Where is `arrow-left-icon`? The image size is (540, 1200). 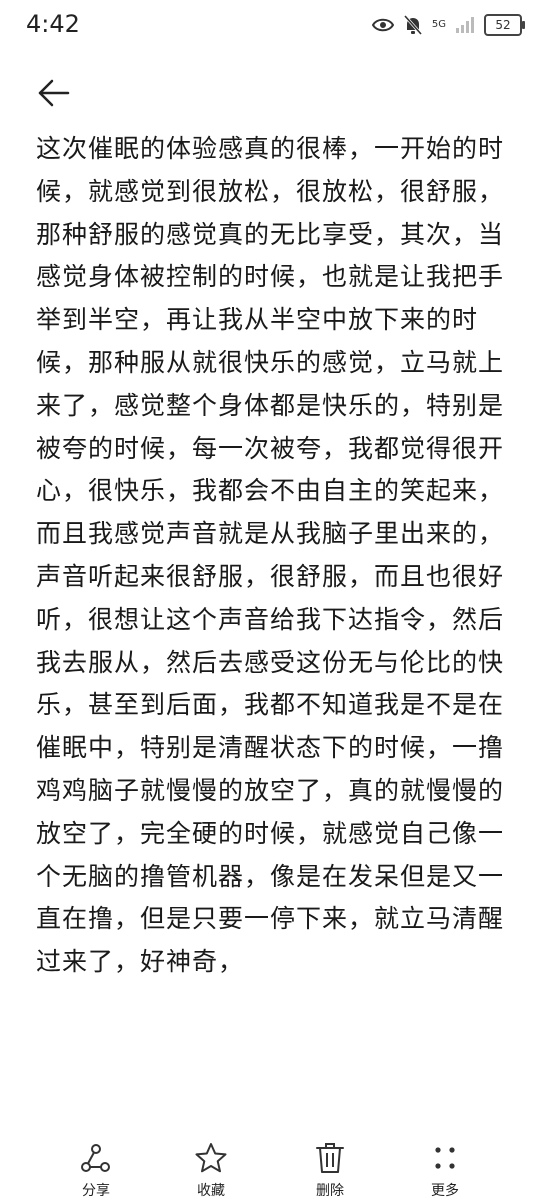
arrow-left-icon is located at coordinates (54, 93).